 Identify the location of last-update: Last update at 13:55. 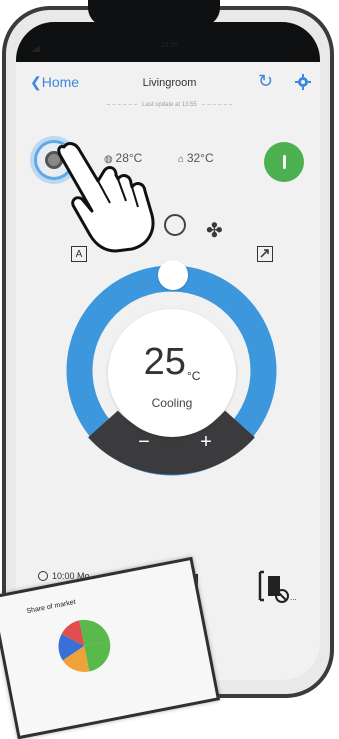
(169, 105).